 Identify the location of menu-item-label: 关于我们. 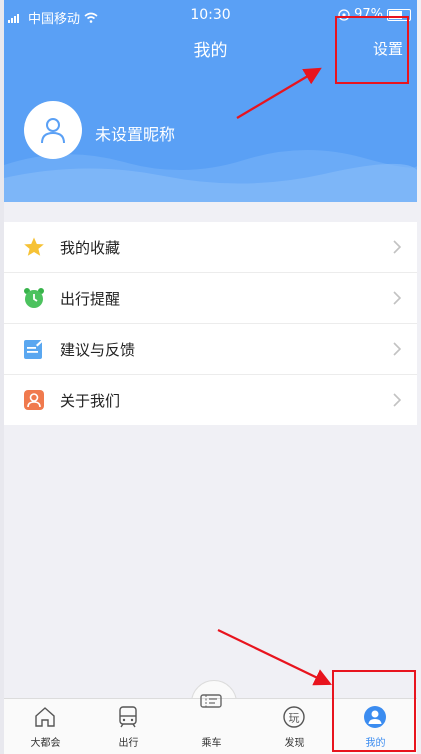
(90, 401).